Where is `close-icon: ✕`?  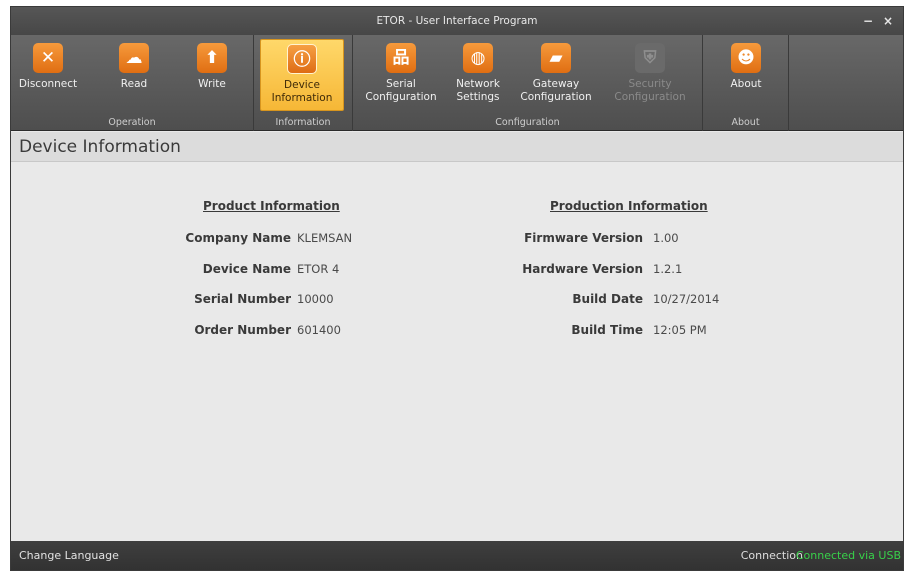 close-icon: ✕ is located at coordinates (48, 58).